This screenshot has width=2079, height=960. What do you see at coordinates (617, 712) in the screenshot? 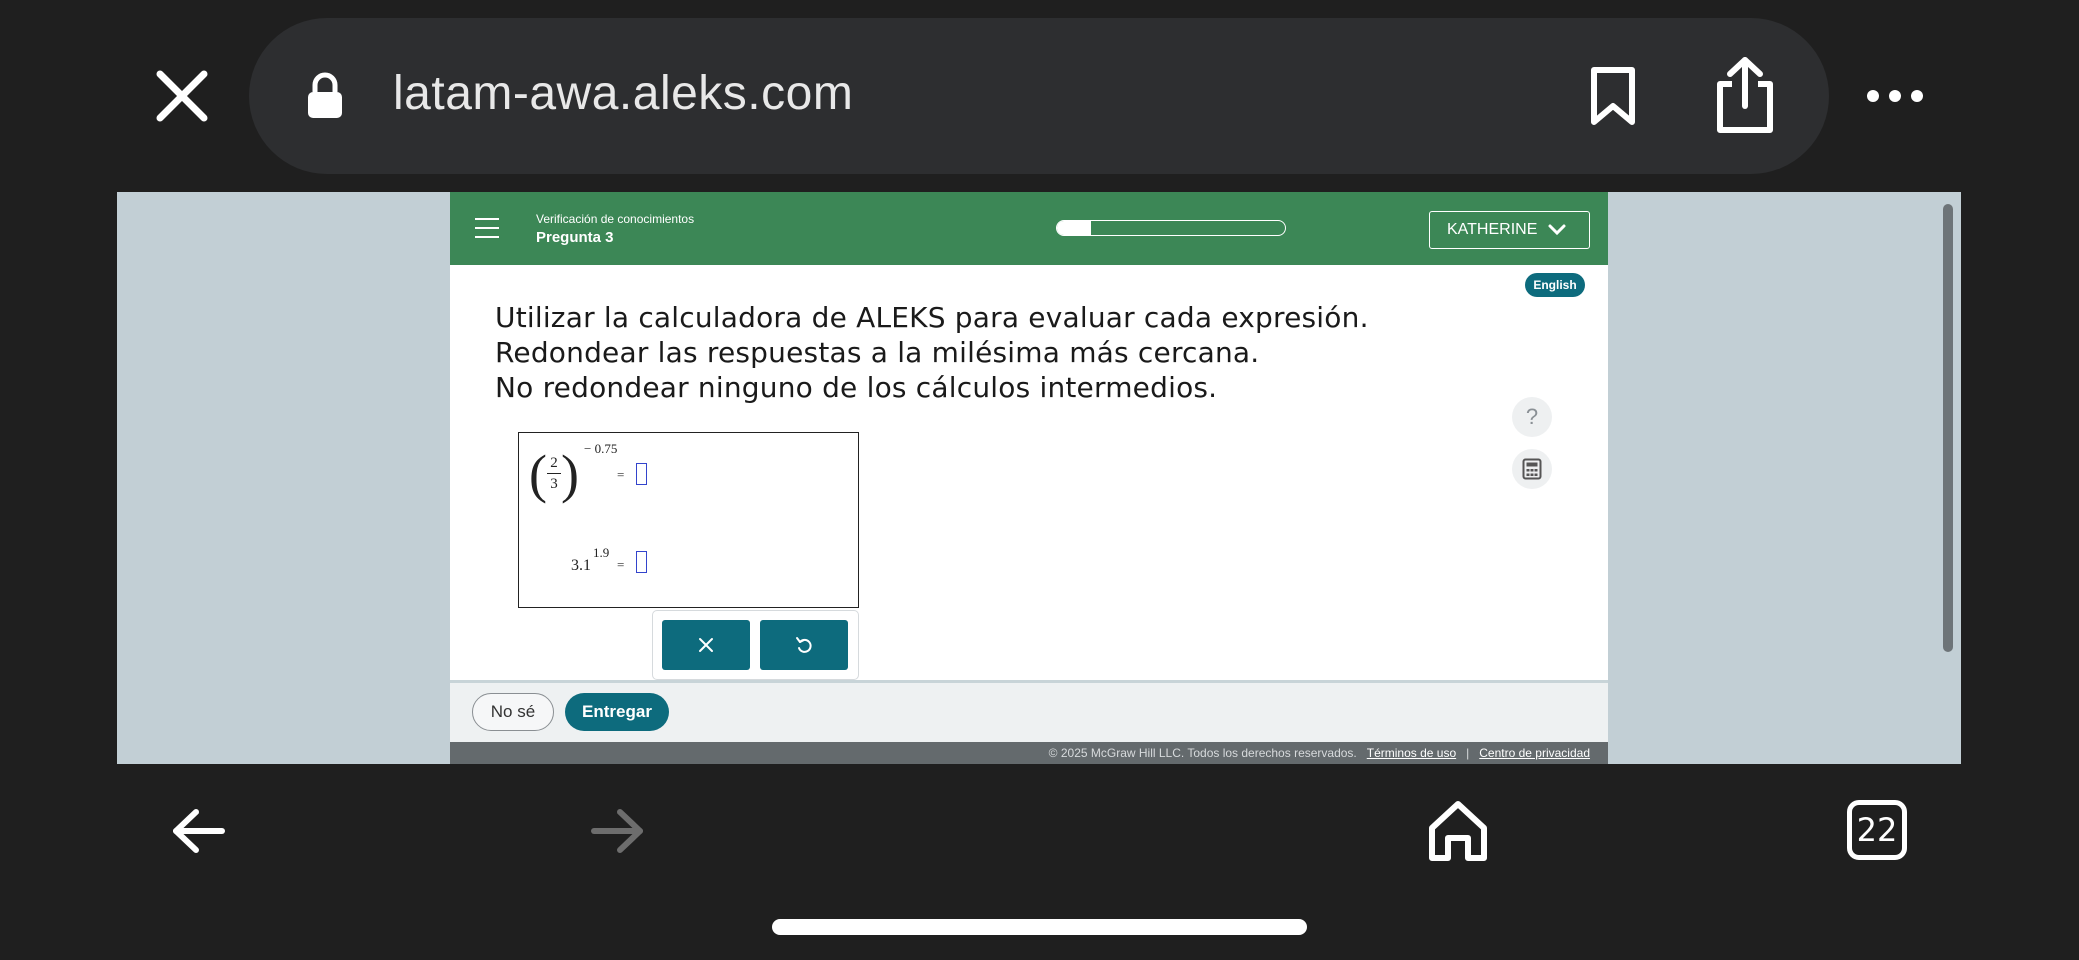
I see `submit-button: Entregar` at bounding box center [617, 712].